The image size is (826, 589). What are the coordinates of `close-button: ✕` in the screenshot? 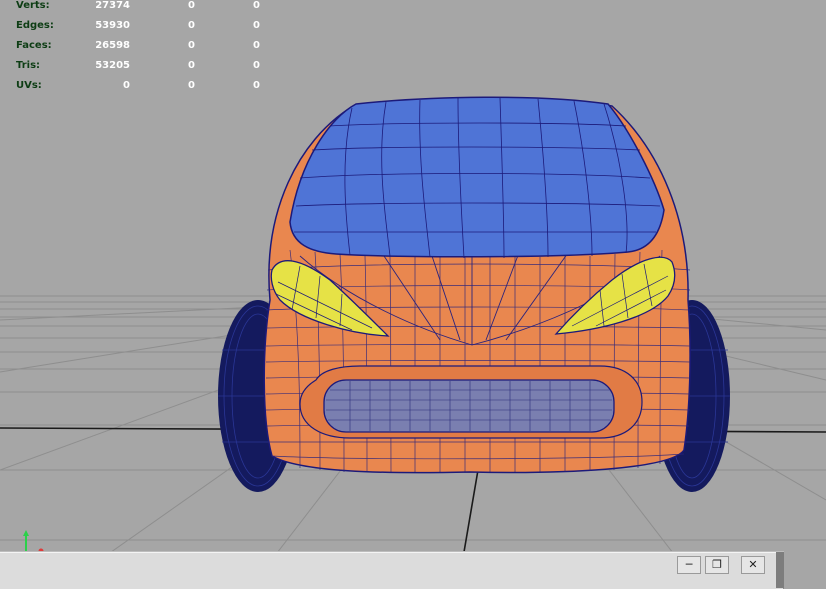 It's located at (753, 565).